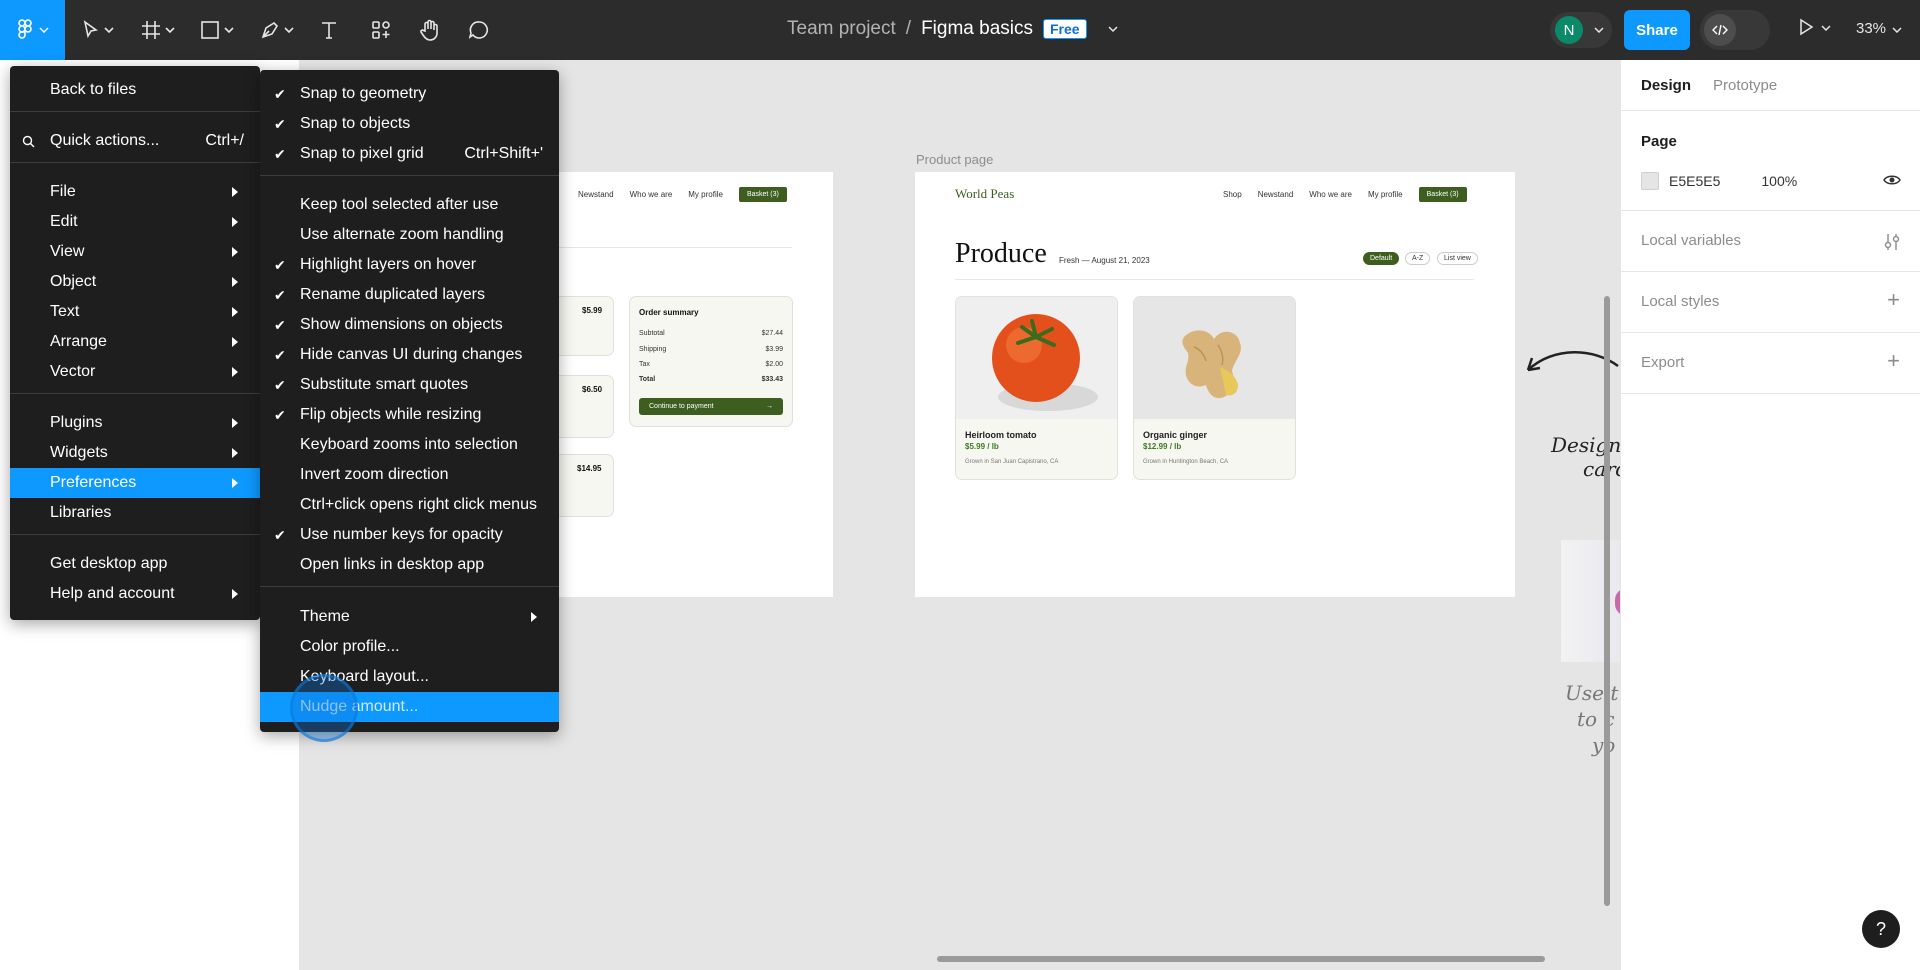  I want to click on menu-item-libraries: Libraries, so click(135, 513).